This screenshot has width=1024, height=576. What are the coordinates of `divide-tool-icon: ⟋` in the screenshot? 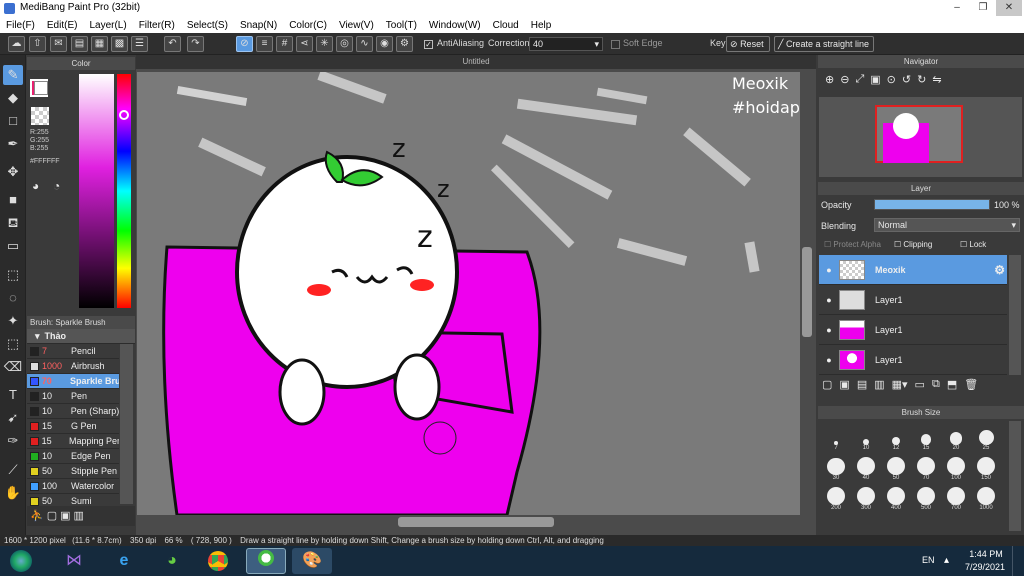 It's located at (13, 470).